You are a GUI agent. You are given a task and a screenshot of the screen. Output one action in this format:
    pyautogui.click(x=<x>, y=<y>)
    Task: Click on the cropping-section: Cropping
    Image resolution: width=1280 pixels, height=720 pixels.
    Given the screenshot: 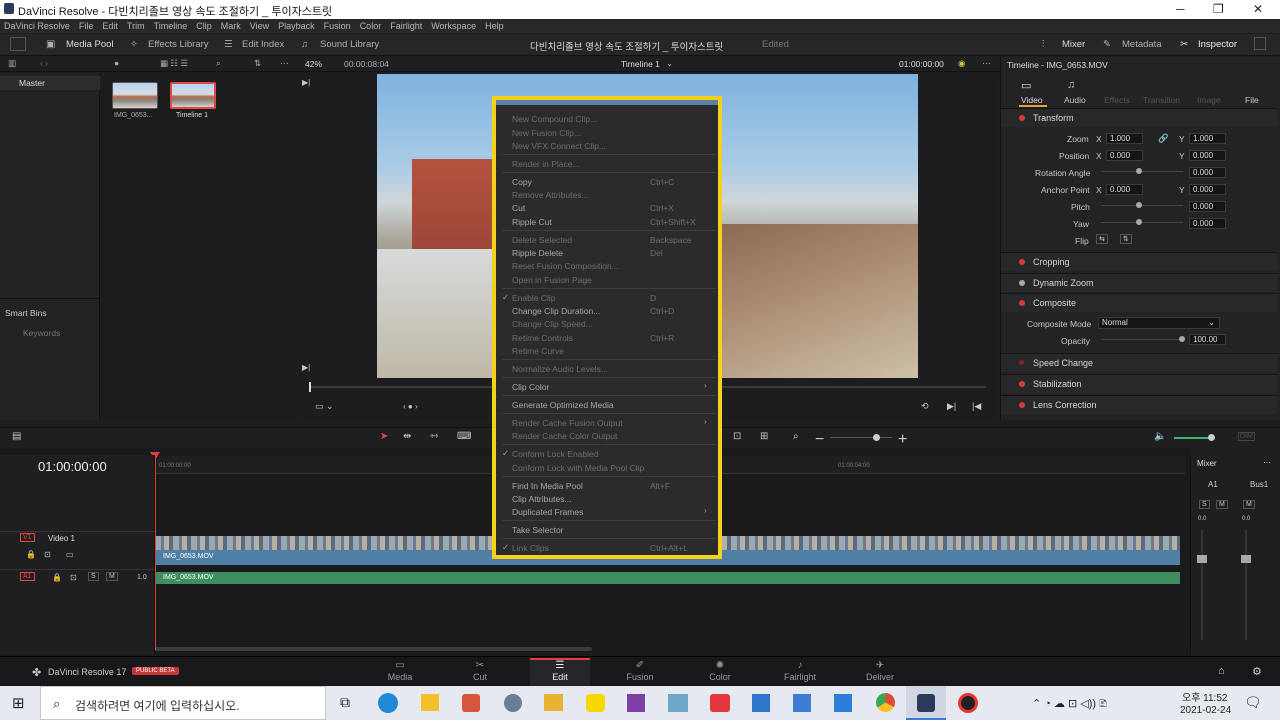 What is the action you would take?
    pyautogui.click(x=1139, y=261)
    